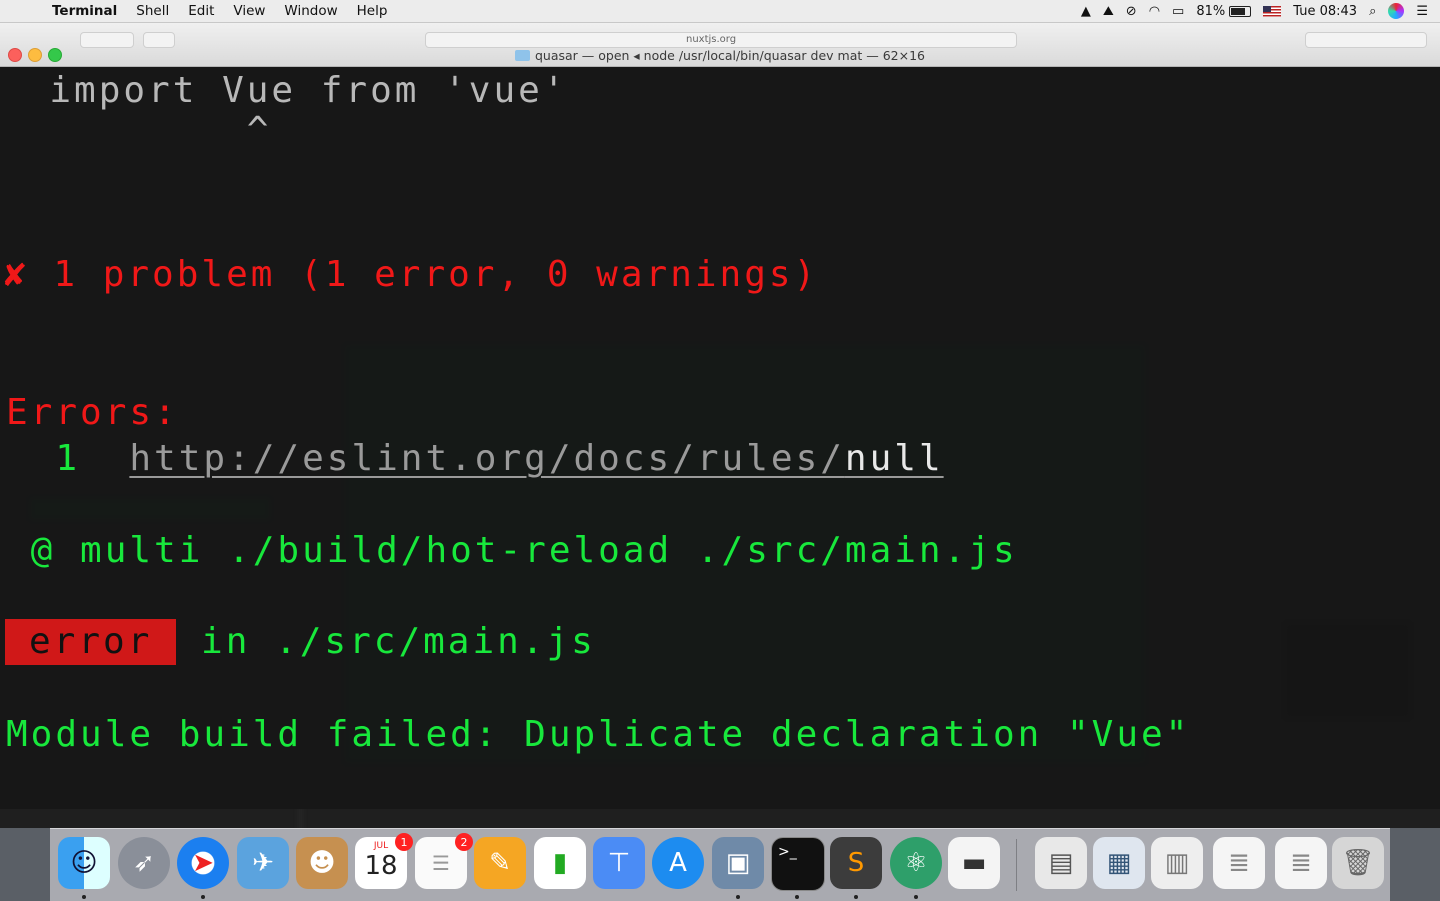 The height and width of the screenshot is (901, 1440). Describe the element at coordinates (249, 11) in the screenshot. I see `menu-view: View` at that location.